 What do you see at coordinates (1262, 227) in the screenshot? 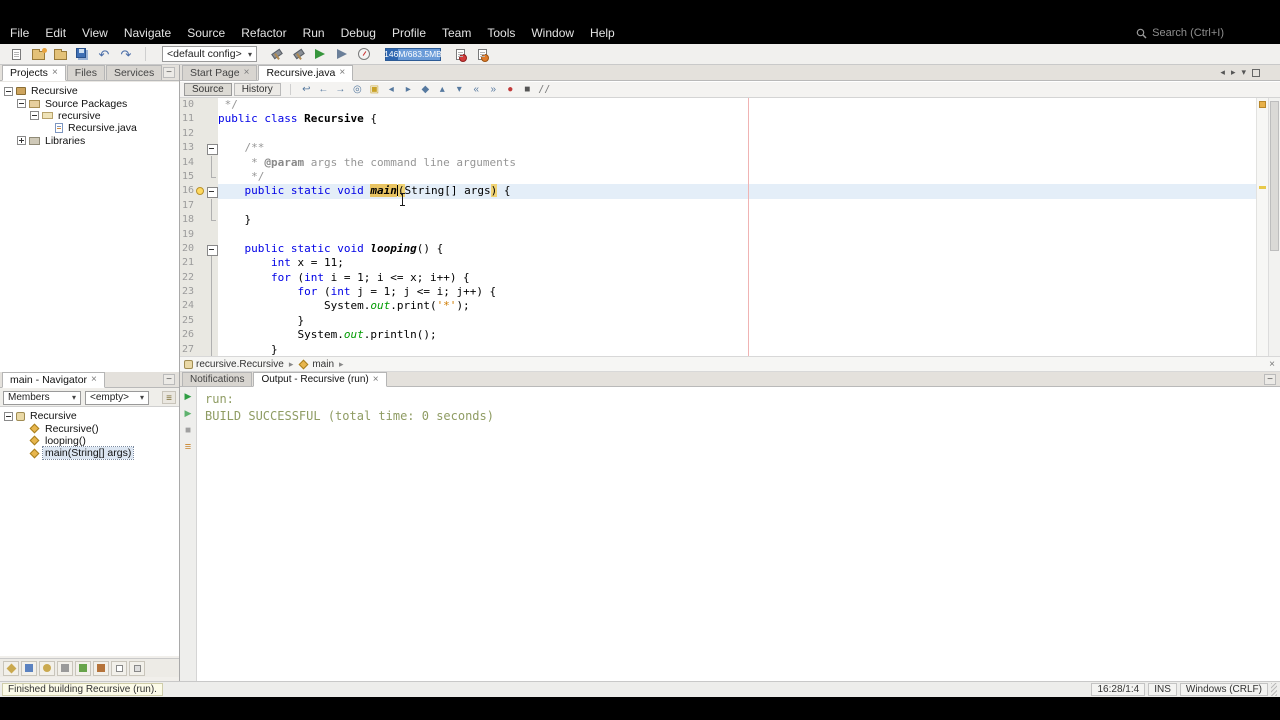
I see `error-stripe` at bounding box center [1262, 227].